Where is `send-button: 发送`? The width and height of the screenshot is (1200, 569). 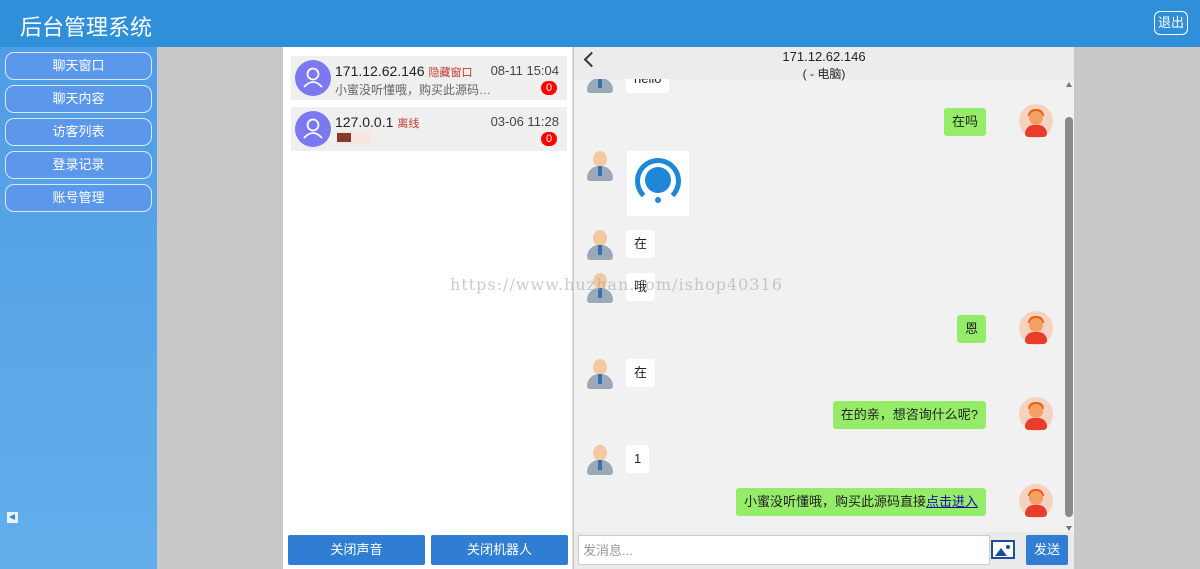
send-button: 发送 is located at coordinates (1047, 550).